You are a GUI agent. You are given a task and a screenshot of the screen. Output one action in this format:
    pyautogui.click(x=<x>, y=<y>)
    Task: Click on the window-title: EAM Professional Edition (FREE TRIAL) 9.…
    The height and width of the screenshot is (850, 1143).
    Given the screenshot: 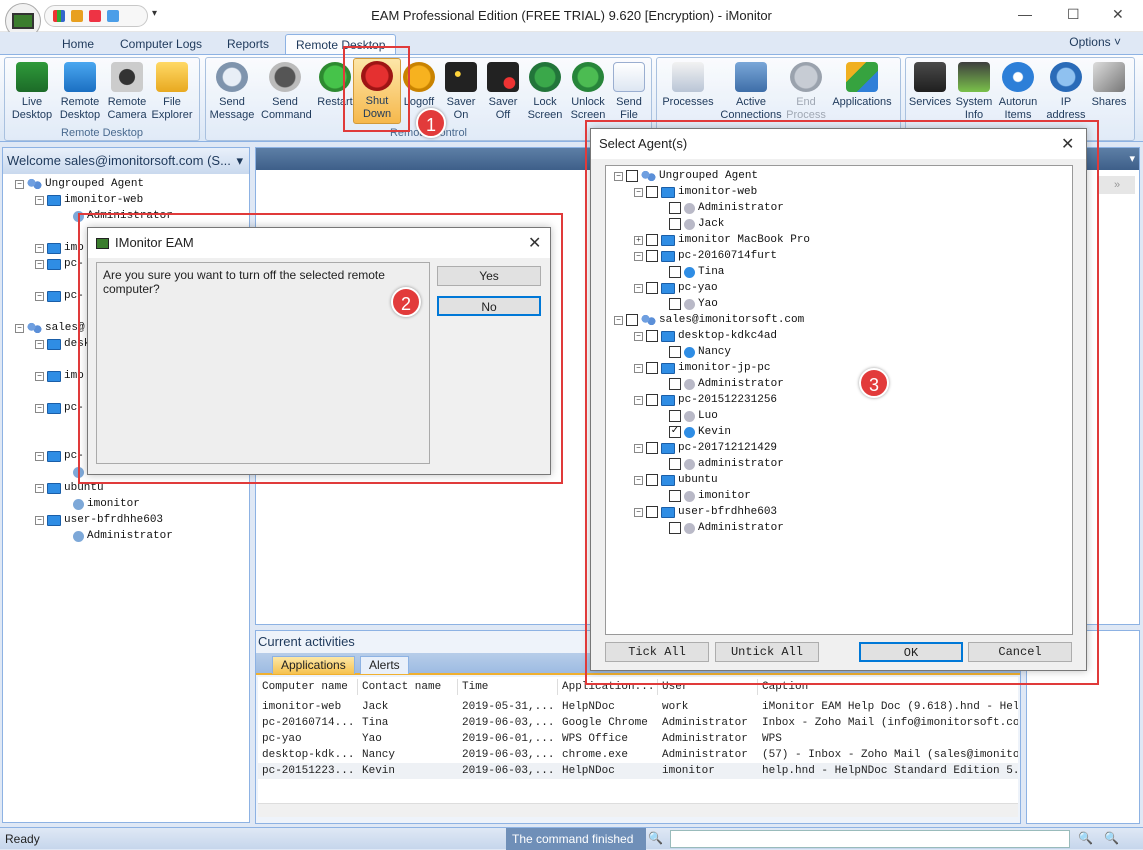 What is the action you would take?
    pyautogui.click(x=571, y=15)
    